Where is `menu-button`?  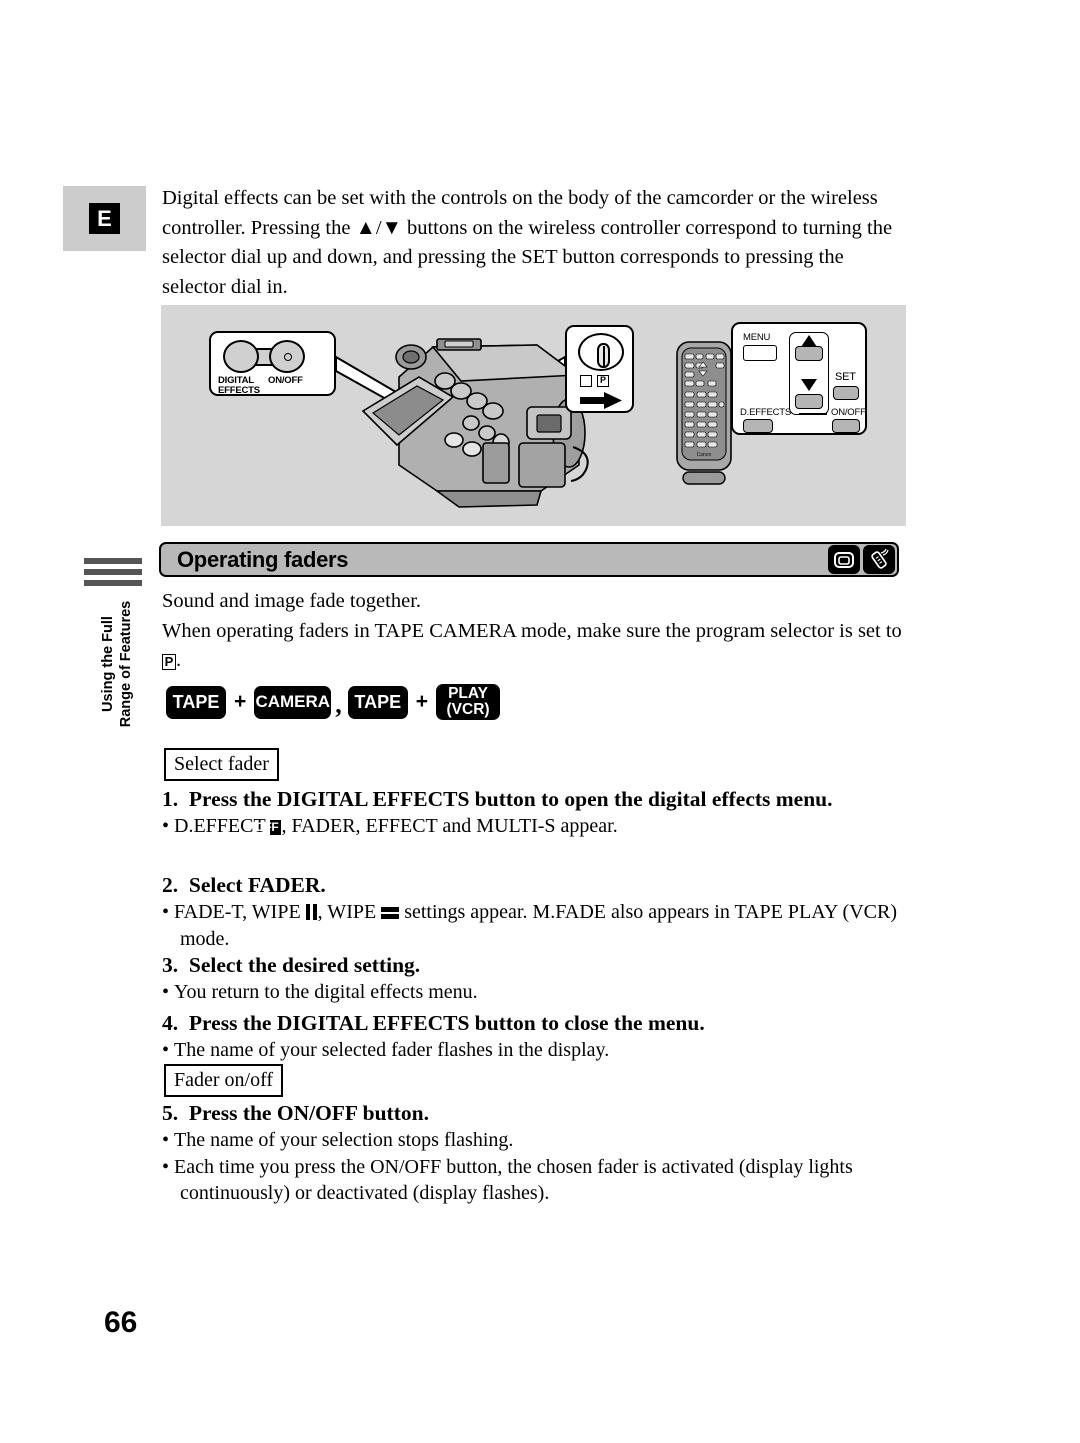 menu-button is located at coordinates (760, 353).